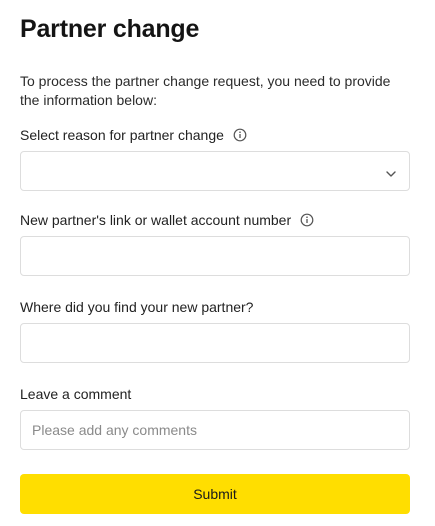 The height and width of the screenshot is (526, 435). What do you see at coordinates (391, 171) in the screenshot?
I see `chevron-down-icon` at bounding box center [391, 171].